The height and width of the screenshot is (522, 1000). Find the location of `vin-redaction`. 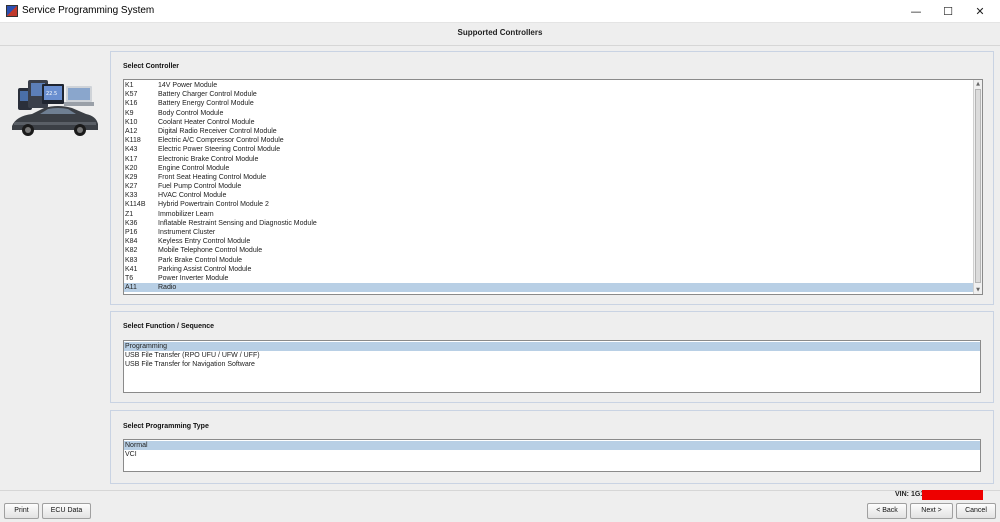

vin-redaction is located at coordinates (952, 495).